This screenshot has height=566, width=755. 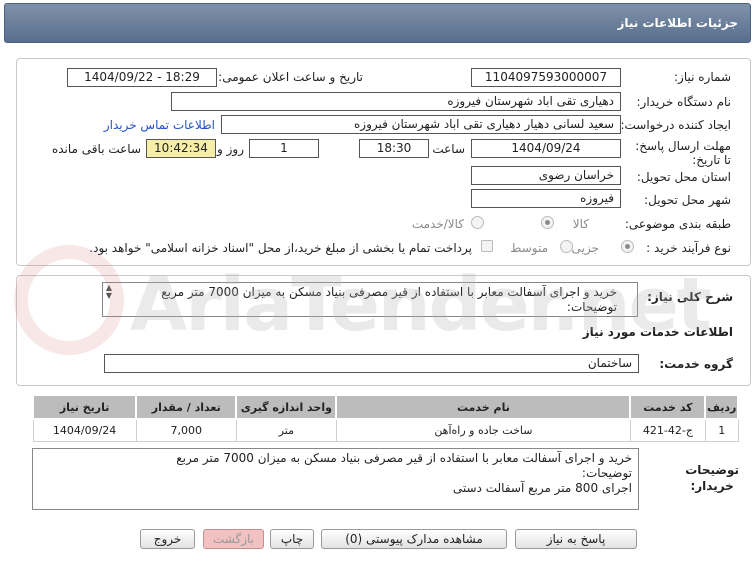 I want to click on exit-button: خروج, so click(x=167, y=539).